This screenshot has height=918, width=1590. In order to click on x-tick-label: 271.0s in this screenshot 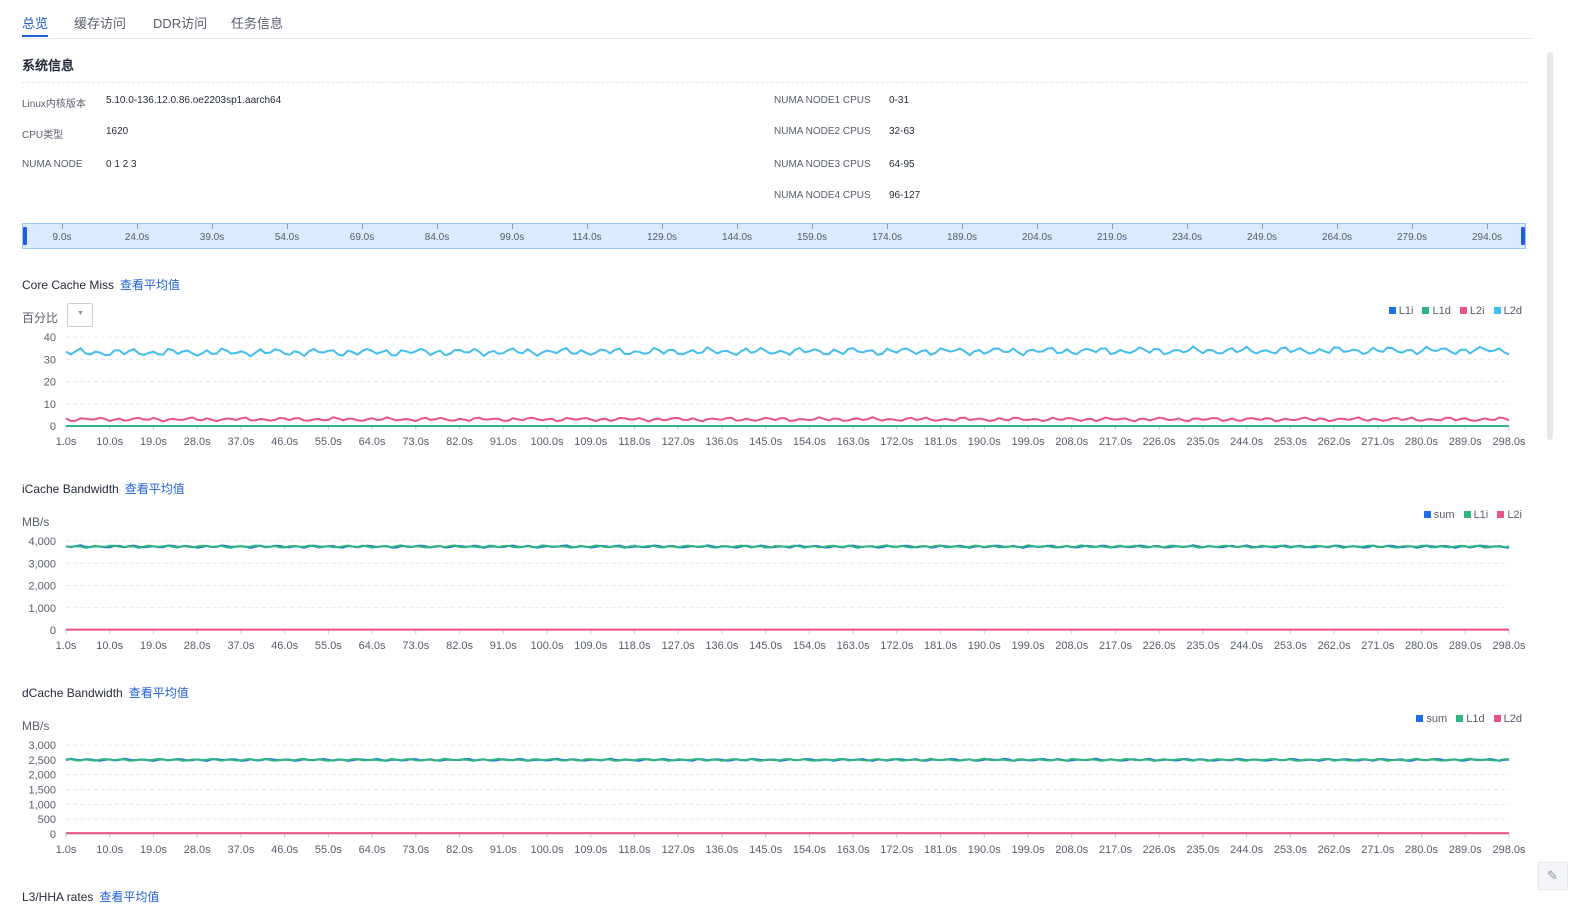, I will do `click(1378, 646)`.